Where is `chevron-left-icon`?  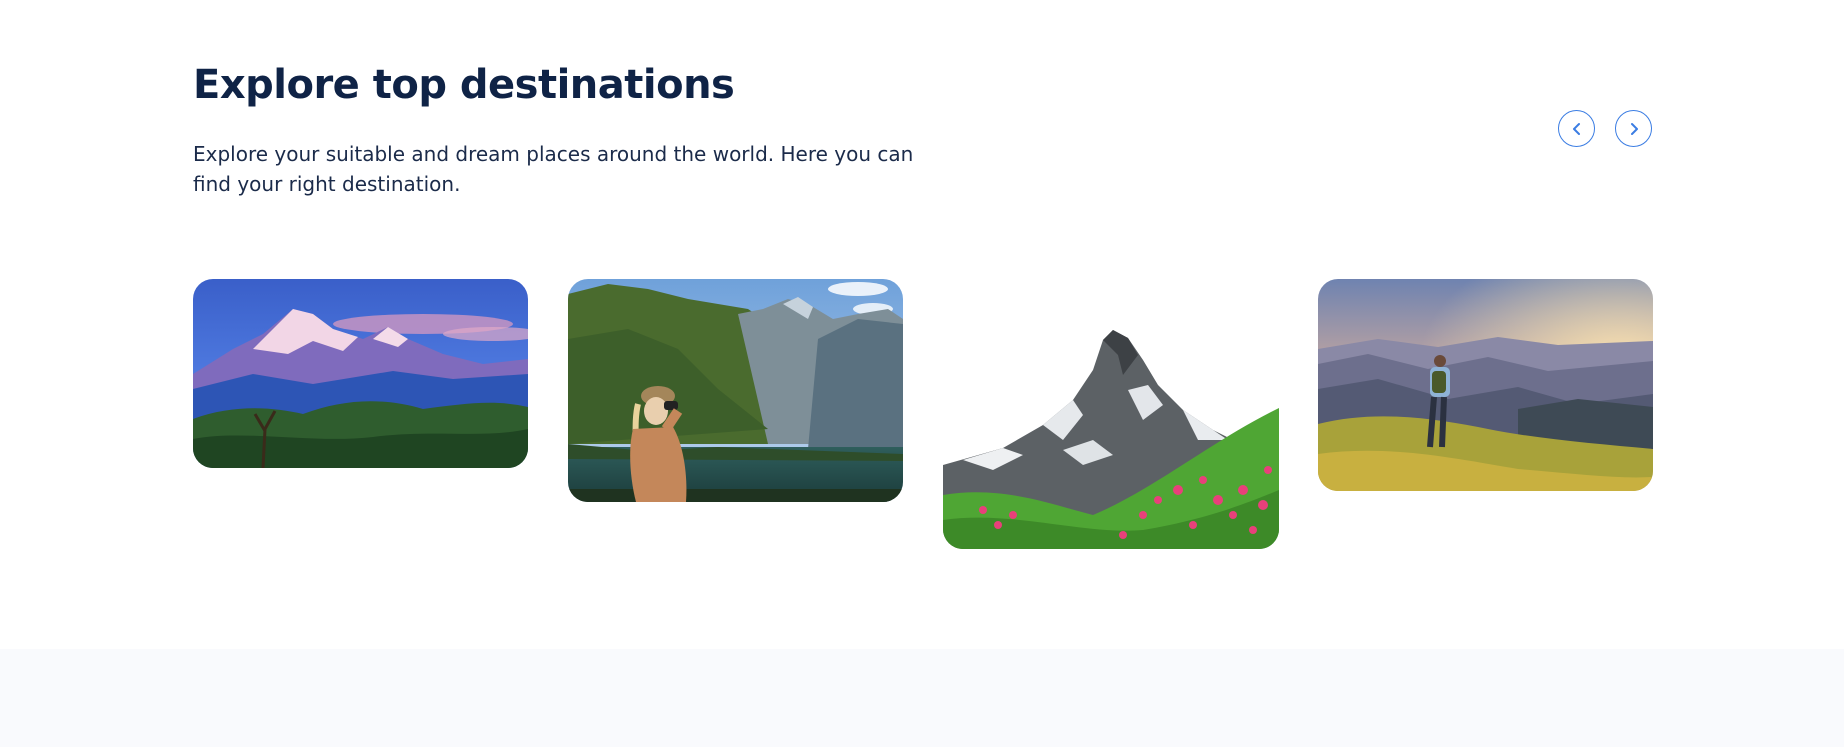
chevron-left-icon is located at coordinates (1576, 128).